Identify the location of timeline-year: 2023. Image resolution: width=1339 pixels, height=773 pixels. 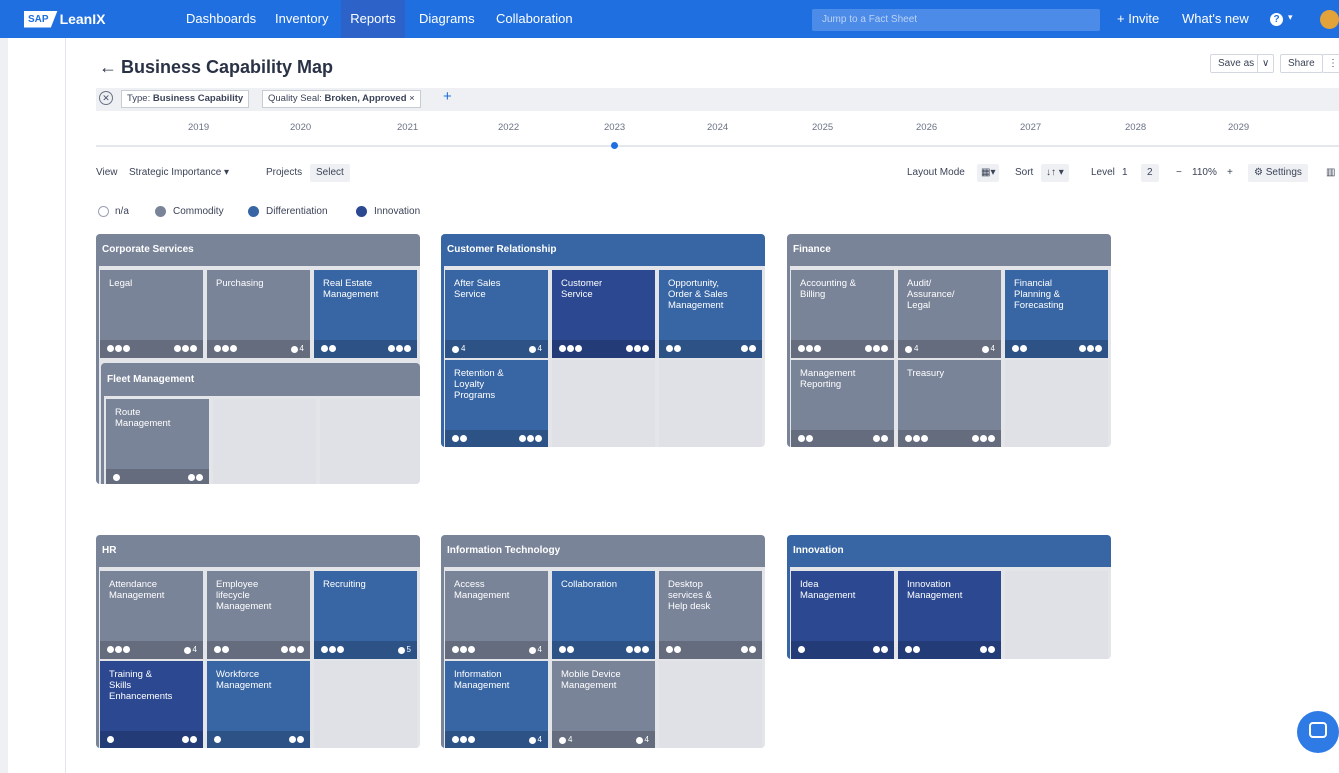
(614, 127).